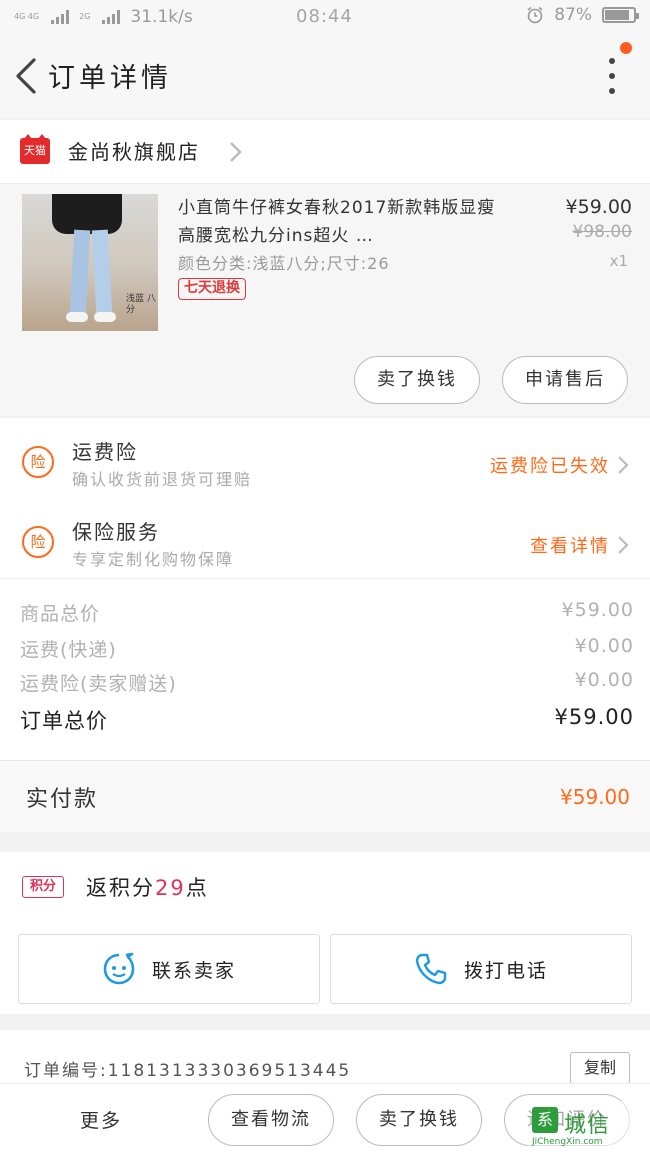 The image size is (650, 1155). What do you see at coordinates (271, 1120) in the screenshot?
I see `view-logistics-button: 查看物流` at bounding box center [271, 1120].